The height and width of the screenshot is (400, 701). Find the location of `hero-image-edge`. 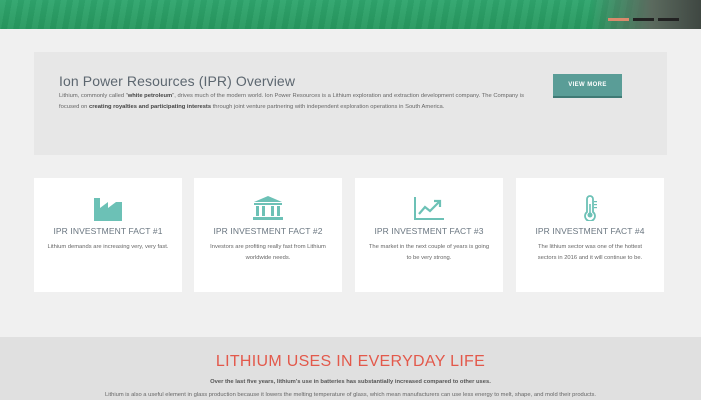

hero-image-edge is located at coordinates (646, 14).